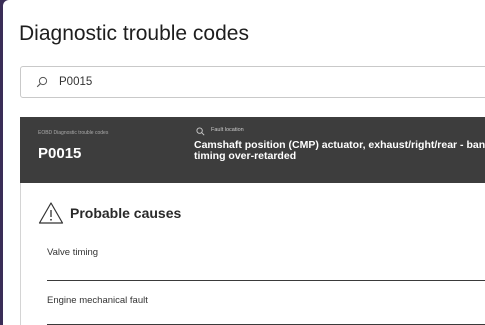  I want to click on probable-causes-title: Probable causes, so click(126, 213).